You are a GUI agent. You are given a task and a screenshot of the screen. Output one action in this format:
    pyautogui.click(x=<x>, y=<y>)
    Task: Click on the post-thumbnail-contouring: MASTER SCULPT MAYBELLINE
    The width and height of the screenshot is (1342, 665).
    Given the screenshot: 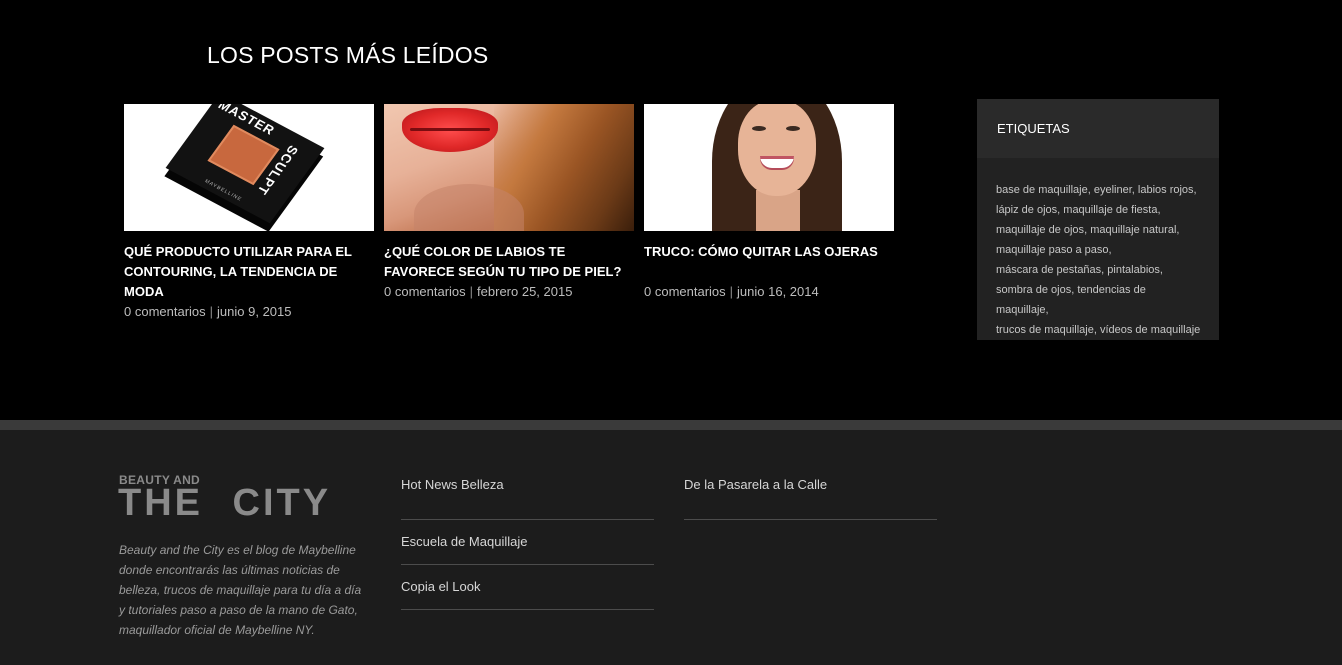 What is the action you would take?
    pyautogui.click(x=249, y=167)
    